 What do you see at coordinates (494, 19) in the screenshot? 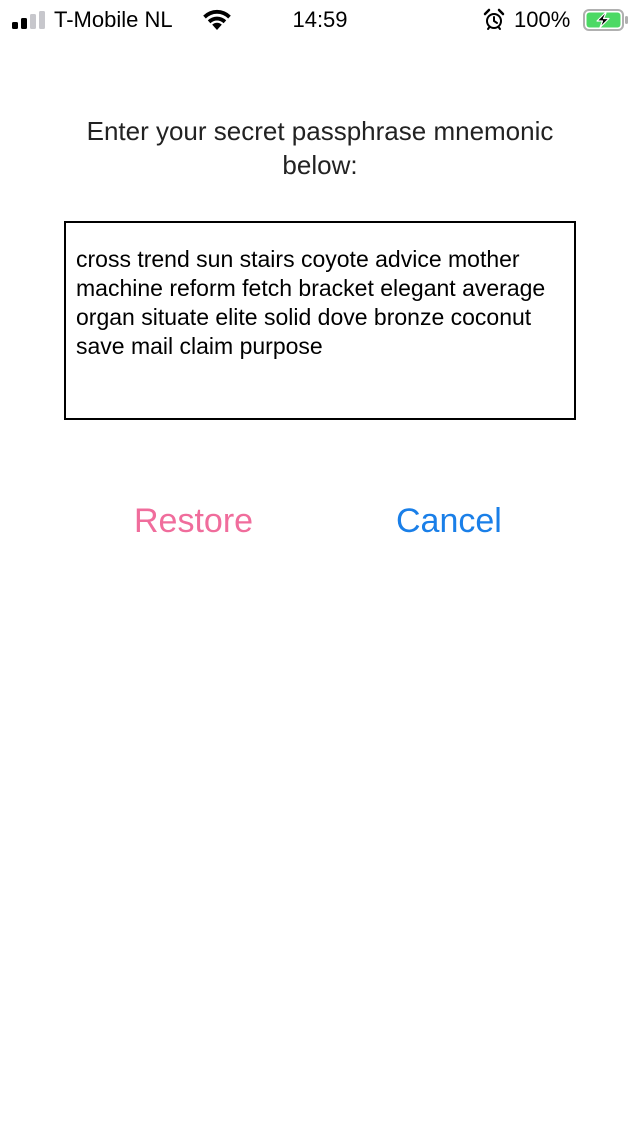
I see `alarm-icon` at bounding box center [494, 19].